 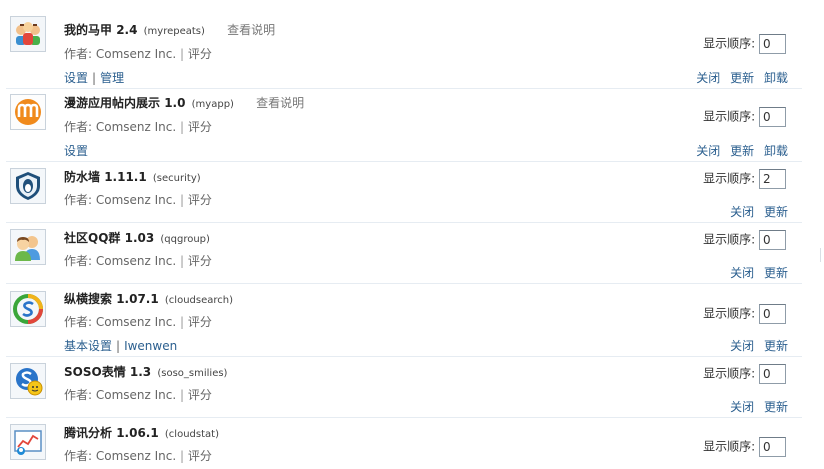 What do you see at coordinates (772, 179) in the screenshot?
I see `display-order-input: 2` at bounding box center [772, 179].